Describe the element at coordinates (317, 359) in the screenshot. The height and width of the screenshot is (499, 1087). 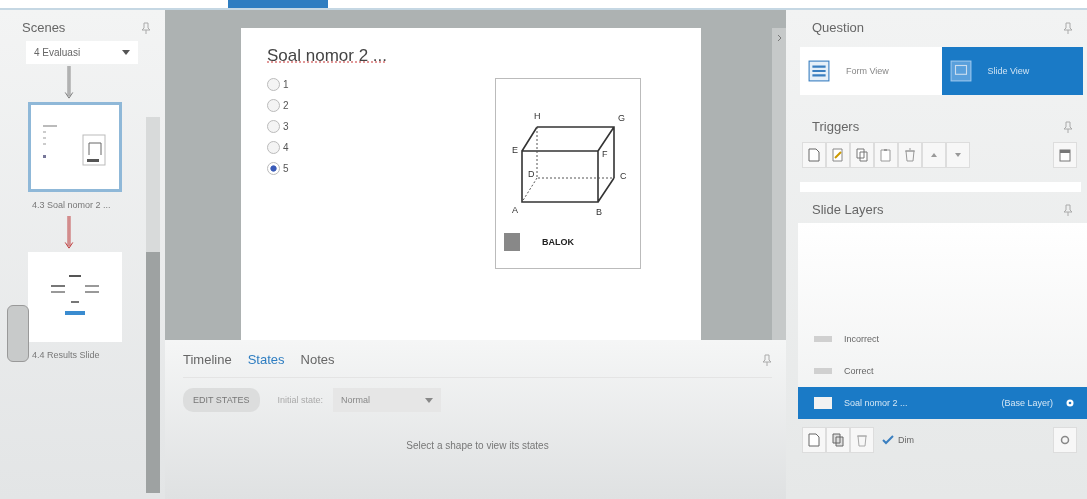
I see `panel-tab: Notes` at that location.